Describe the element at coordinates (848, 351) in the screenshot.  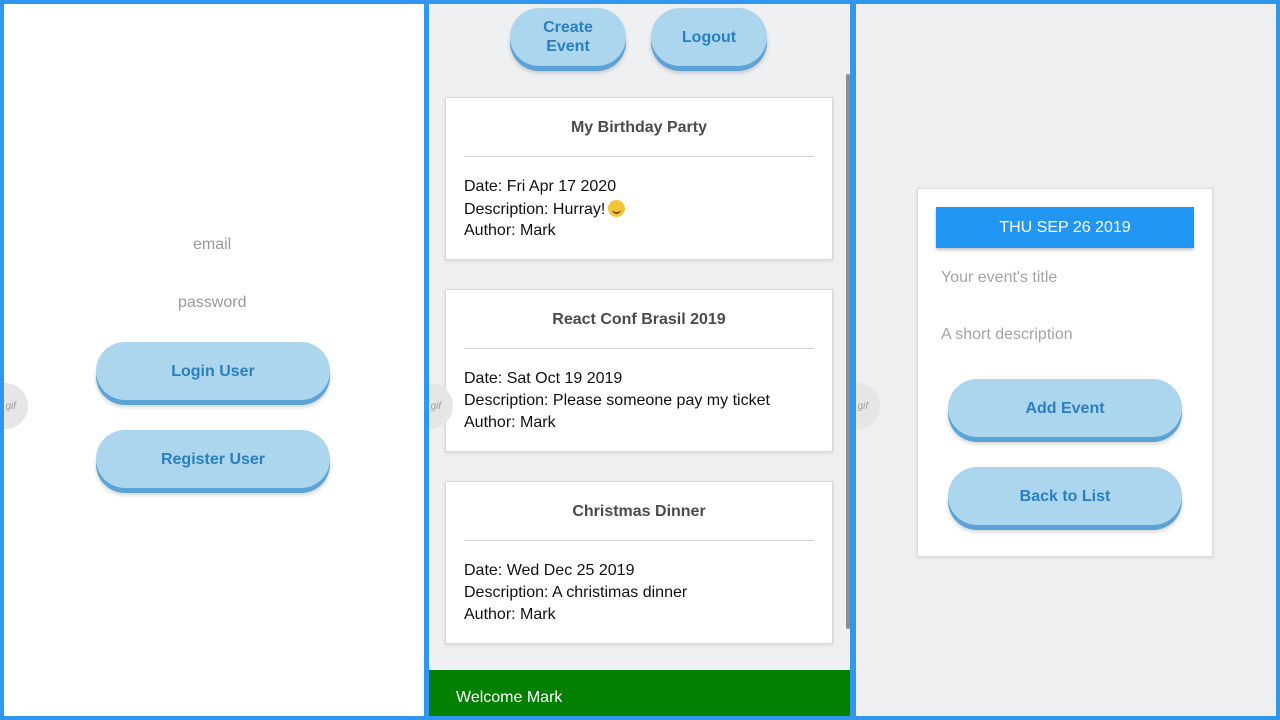
I see `list-scrollbar` at that location.